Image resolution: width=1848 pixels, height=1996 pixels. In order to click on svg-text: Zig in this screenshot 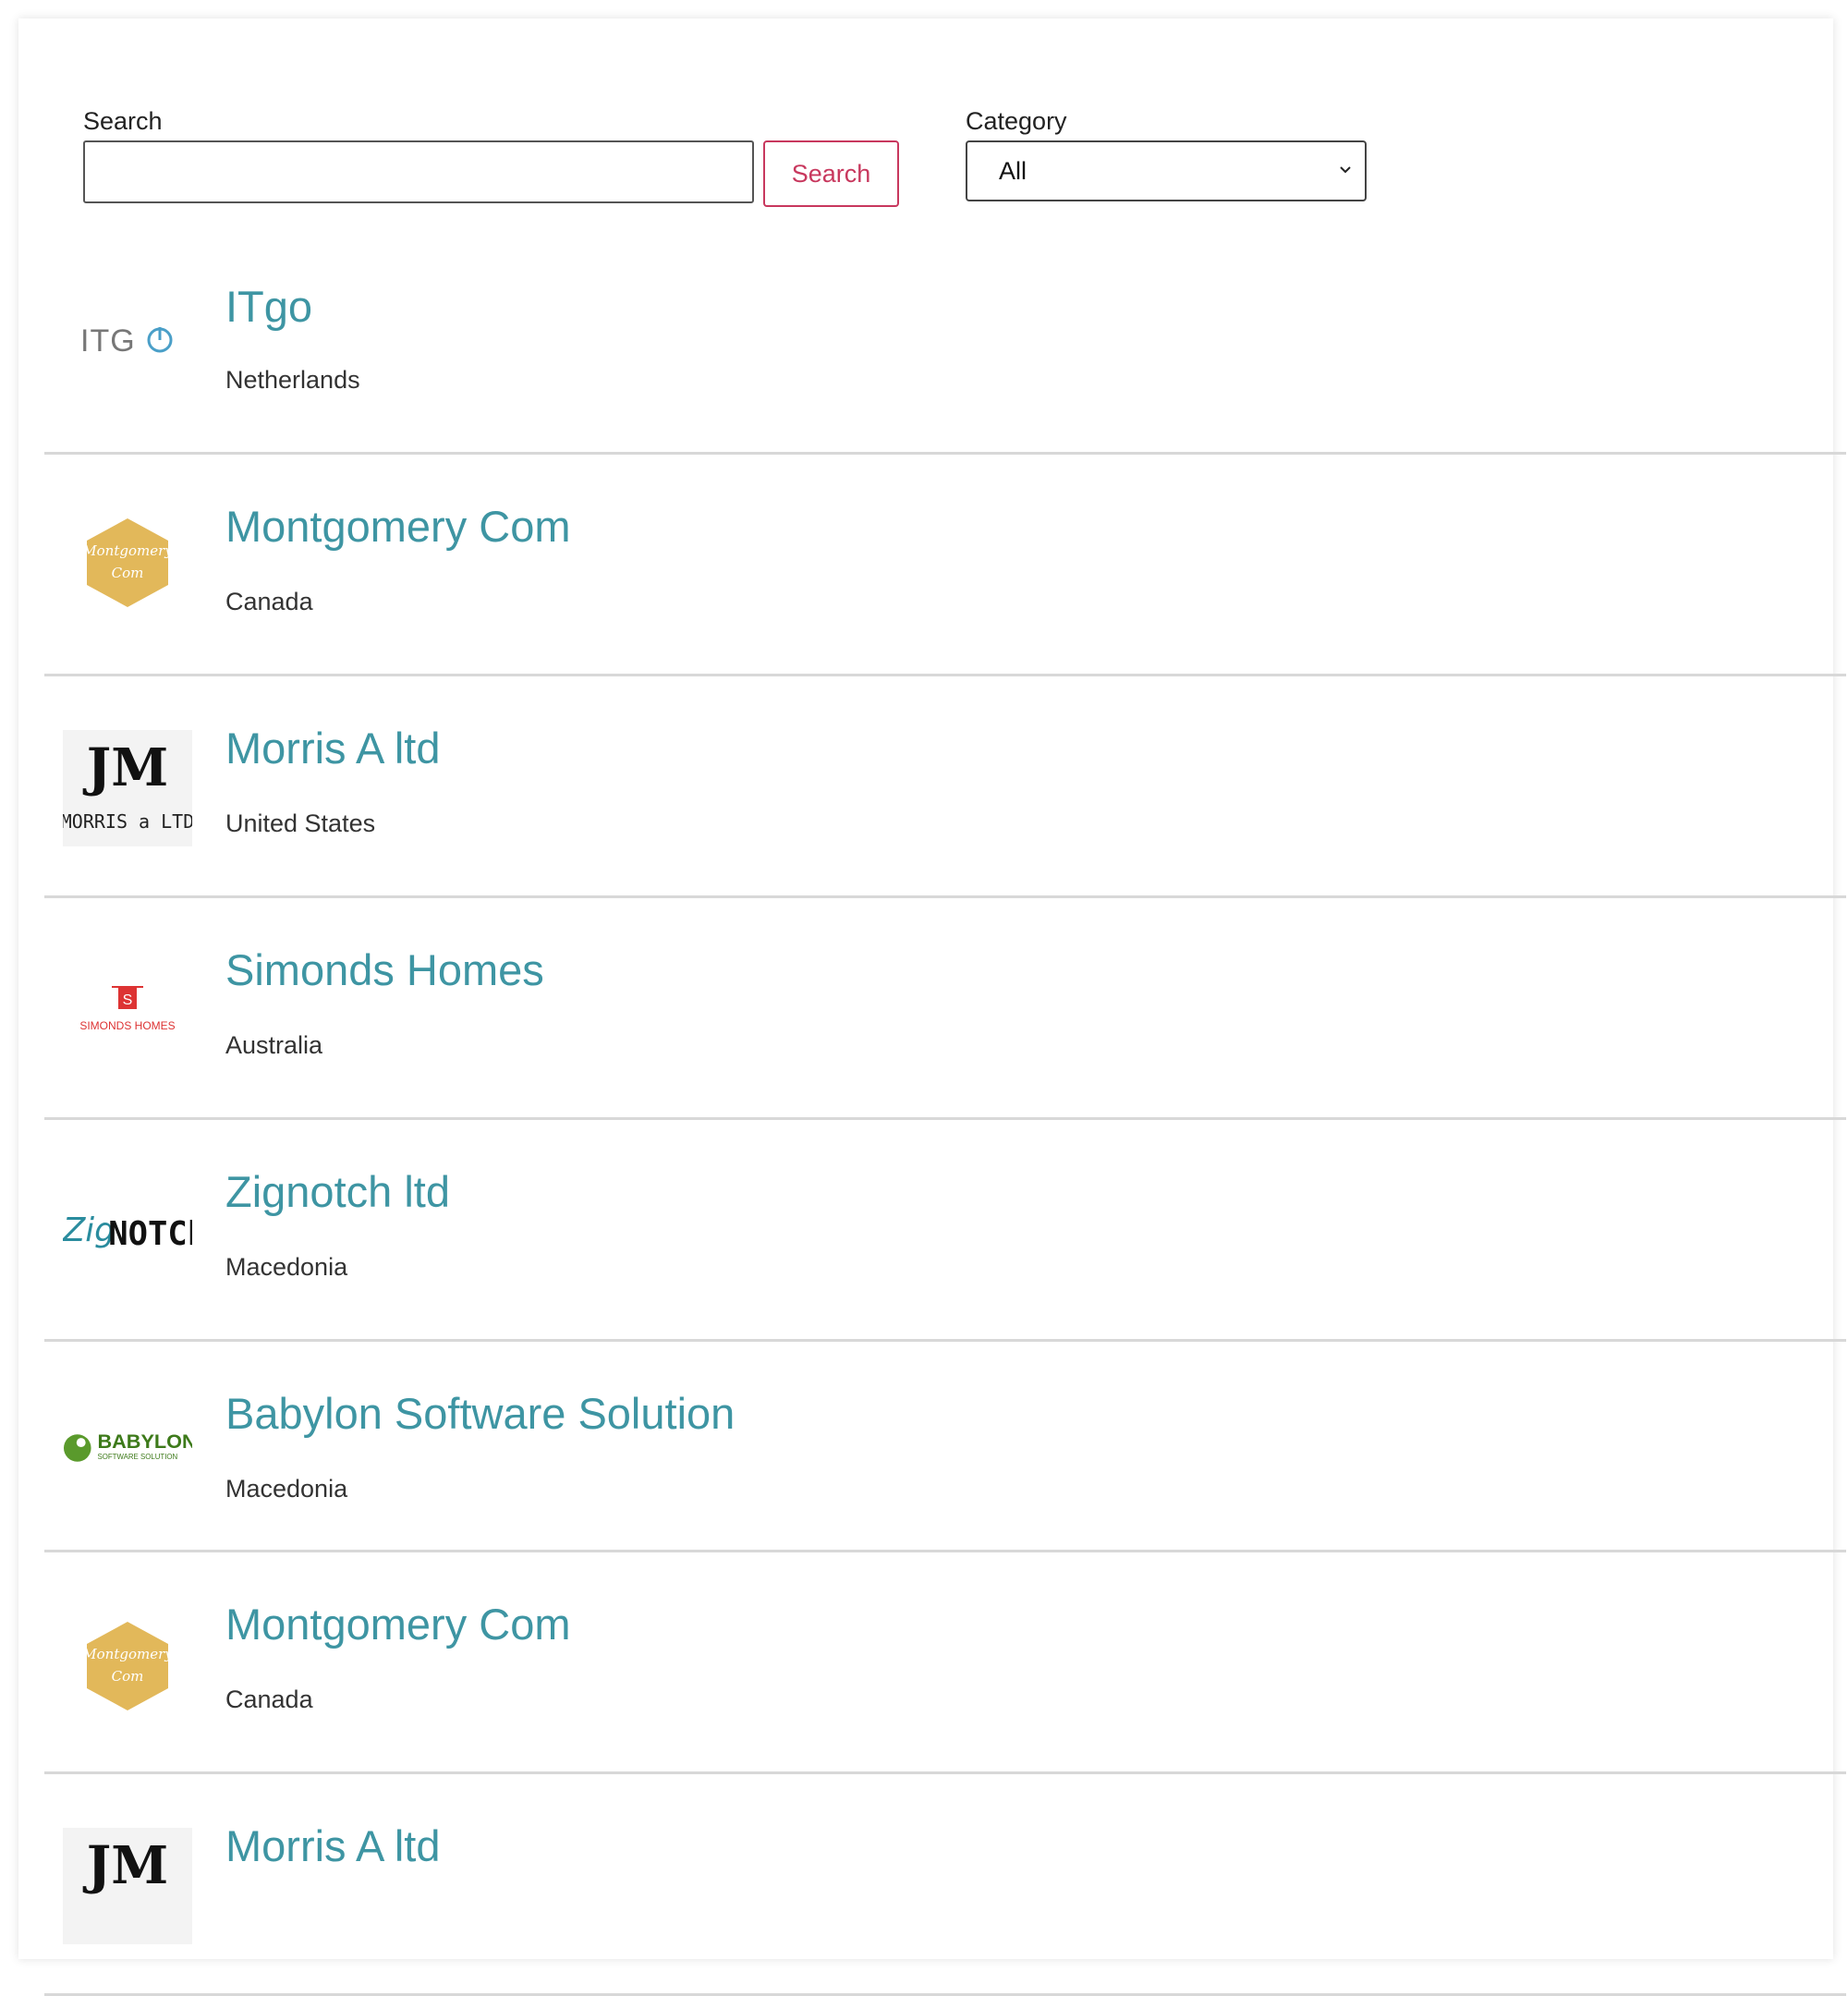, I will do `click(89, 1230)`.